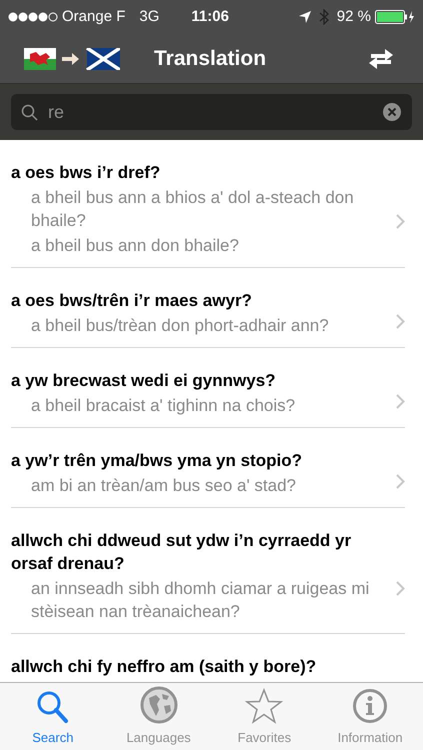 The image size is (423, 750). Describe the element at coordinates (323, 17) in the screenshot. I see `bluetooth-icon` at that location.